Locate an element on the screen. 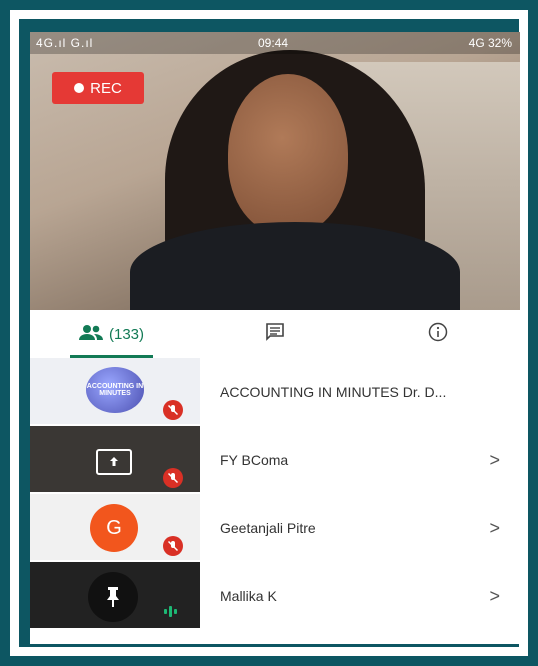 The image size is (538, 666). pin-icon is located at coordinates (113, 597).